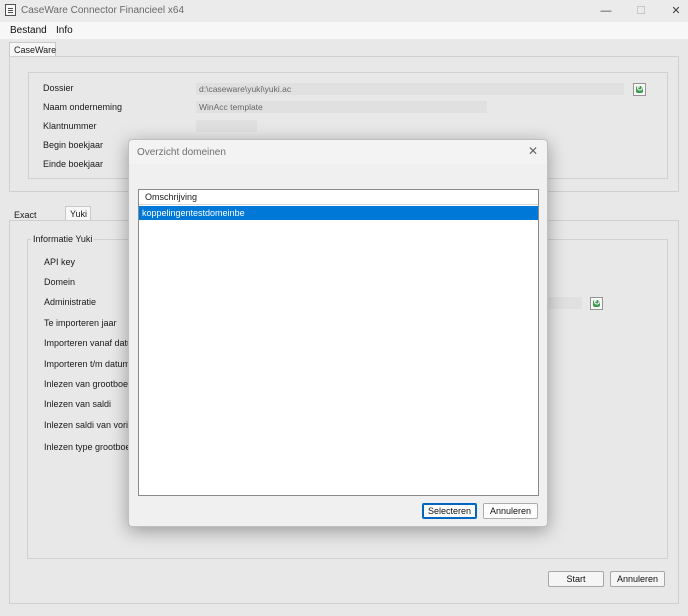  I want to click on dialog-close-icon: ✕, so click(533, 151).